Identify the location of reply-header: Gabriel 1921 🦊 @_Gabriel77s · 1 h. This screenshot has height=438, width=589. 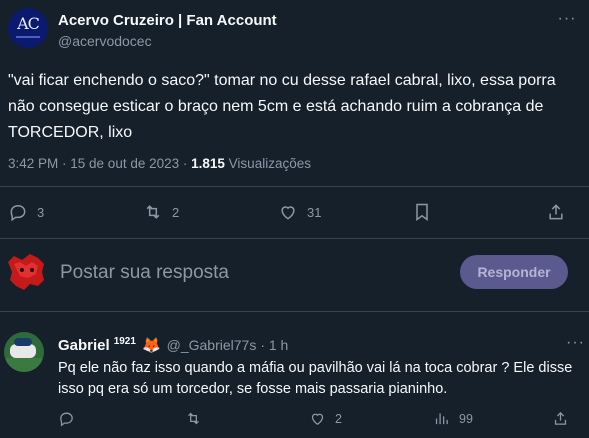
(173, 345).